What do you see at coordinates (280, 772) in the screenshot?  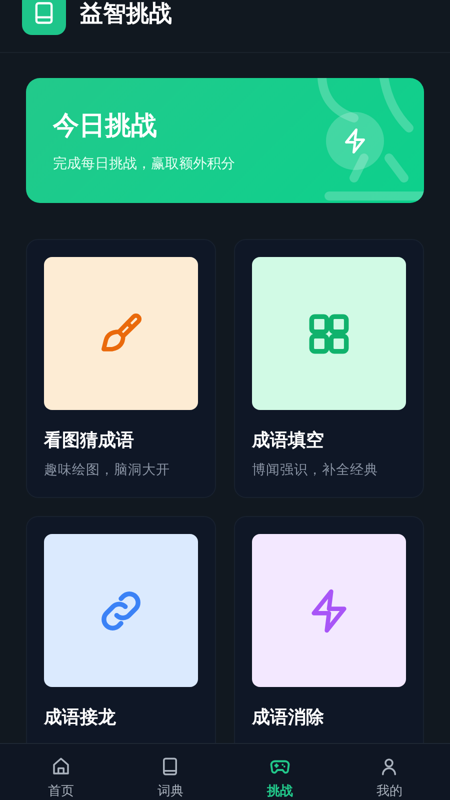 I see `nav-tab: 挑战` at bounding box center [280, 772].